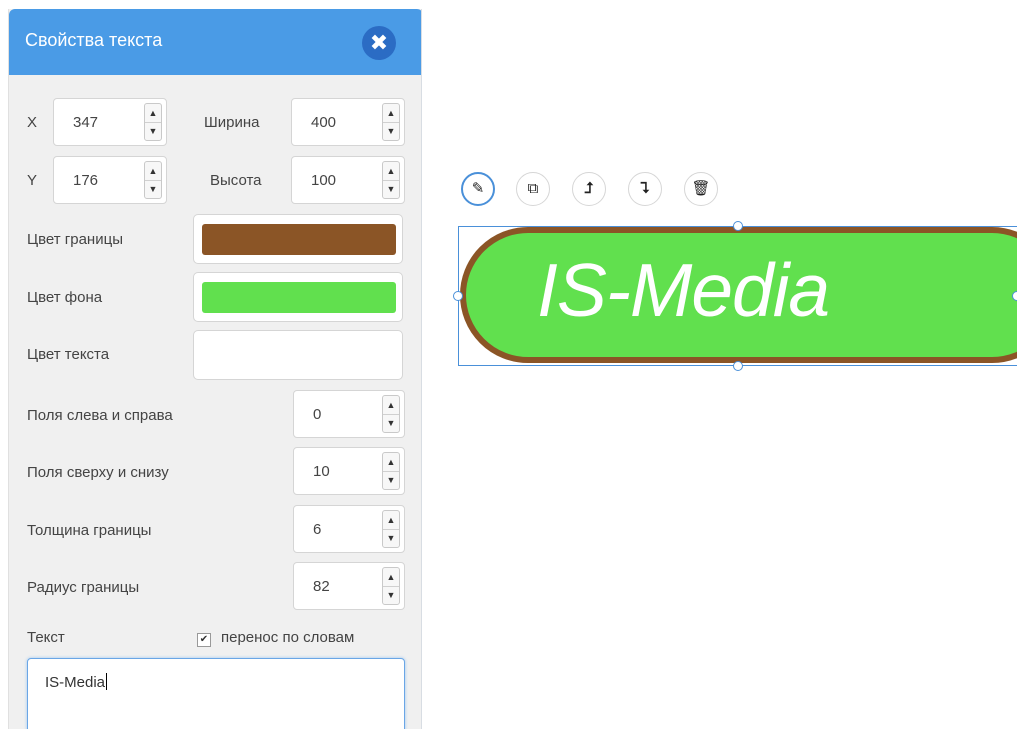 The height and width of the screenshot is (729, 1017). I want to click on bg-color-swatch, so click(299, 297).